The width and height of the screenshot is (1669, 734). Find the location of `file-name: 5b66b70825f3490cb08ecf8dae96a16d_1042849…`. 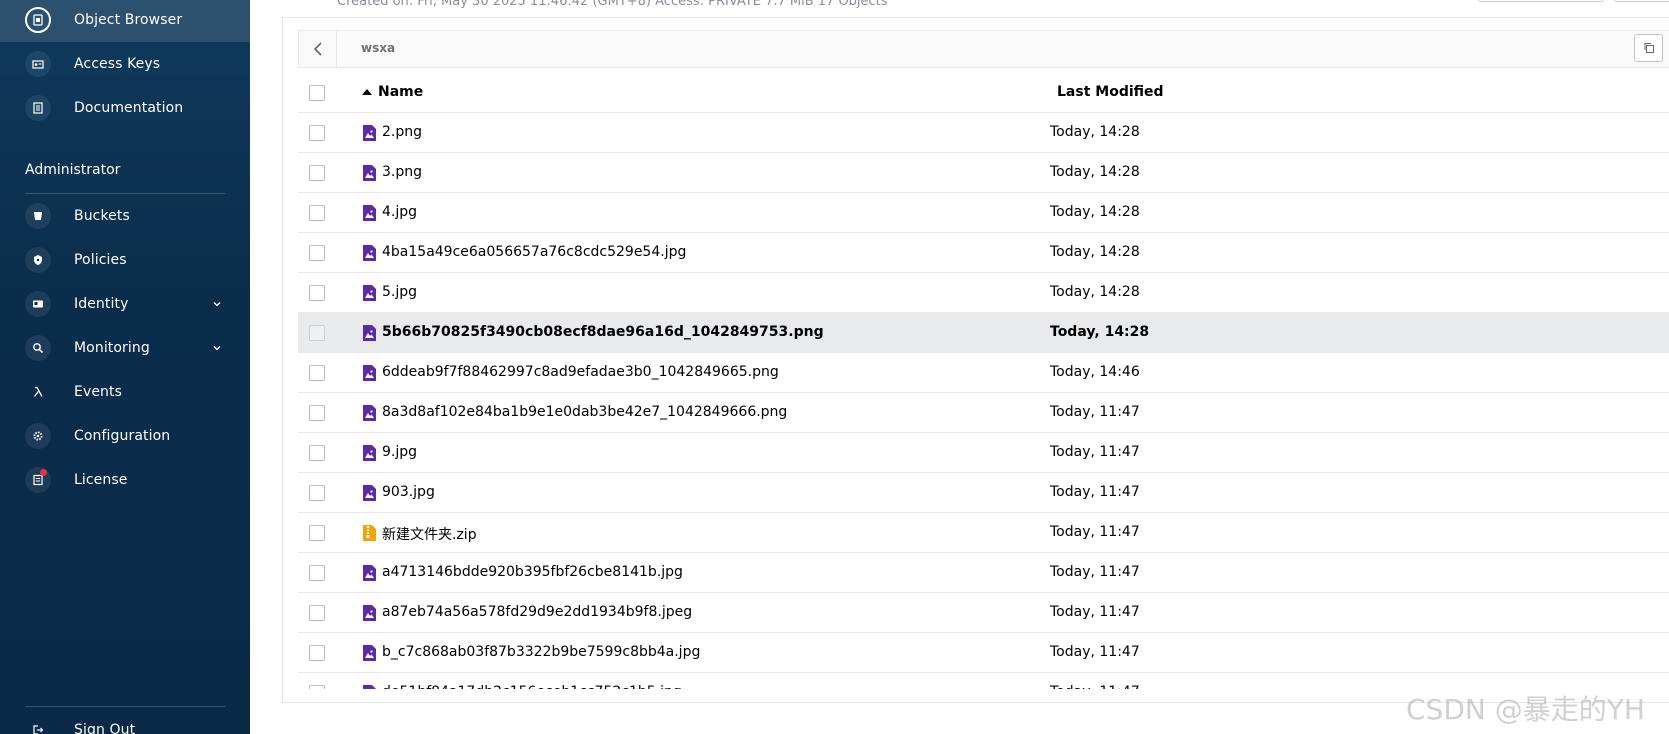

file-name: 5b66b70825f3490cb08ecf8dae96a16d_1042849… is located at coordinates (603, 332).